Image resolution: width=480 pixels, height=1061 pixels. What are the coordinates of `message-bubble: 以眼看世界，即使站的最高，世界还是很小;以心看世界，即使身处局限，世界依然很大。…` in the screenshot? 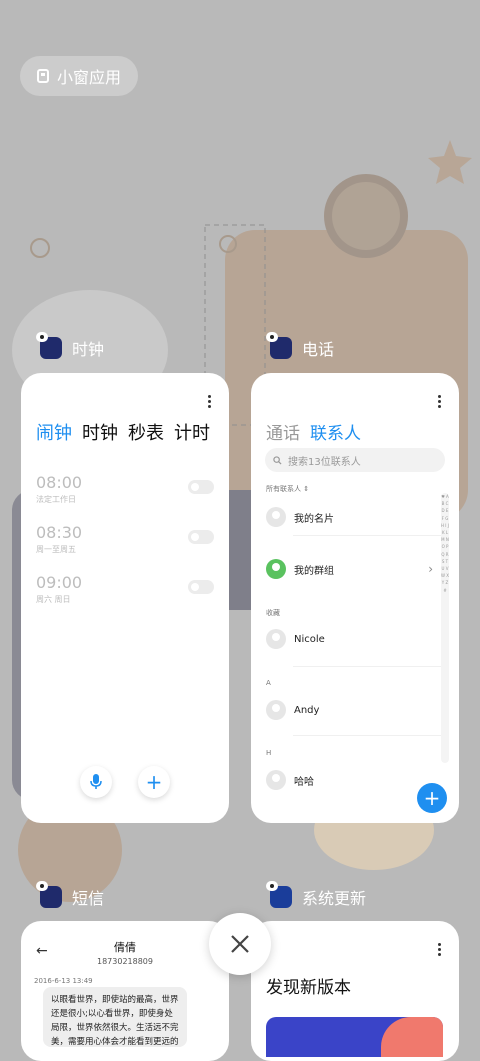 It's located at (115, 1017).